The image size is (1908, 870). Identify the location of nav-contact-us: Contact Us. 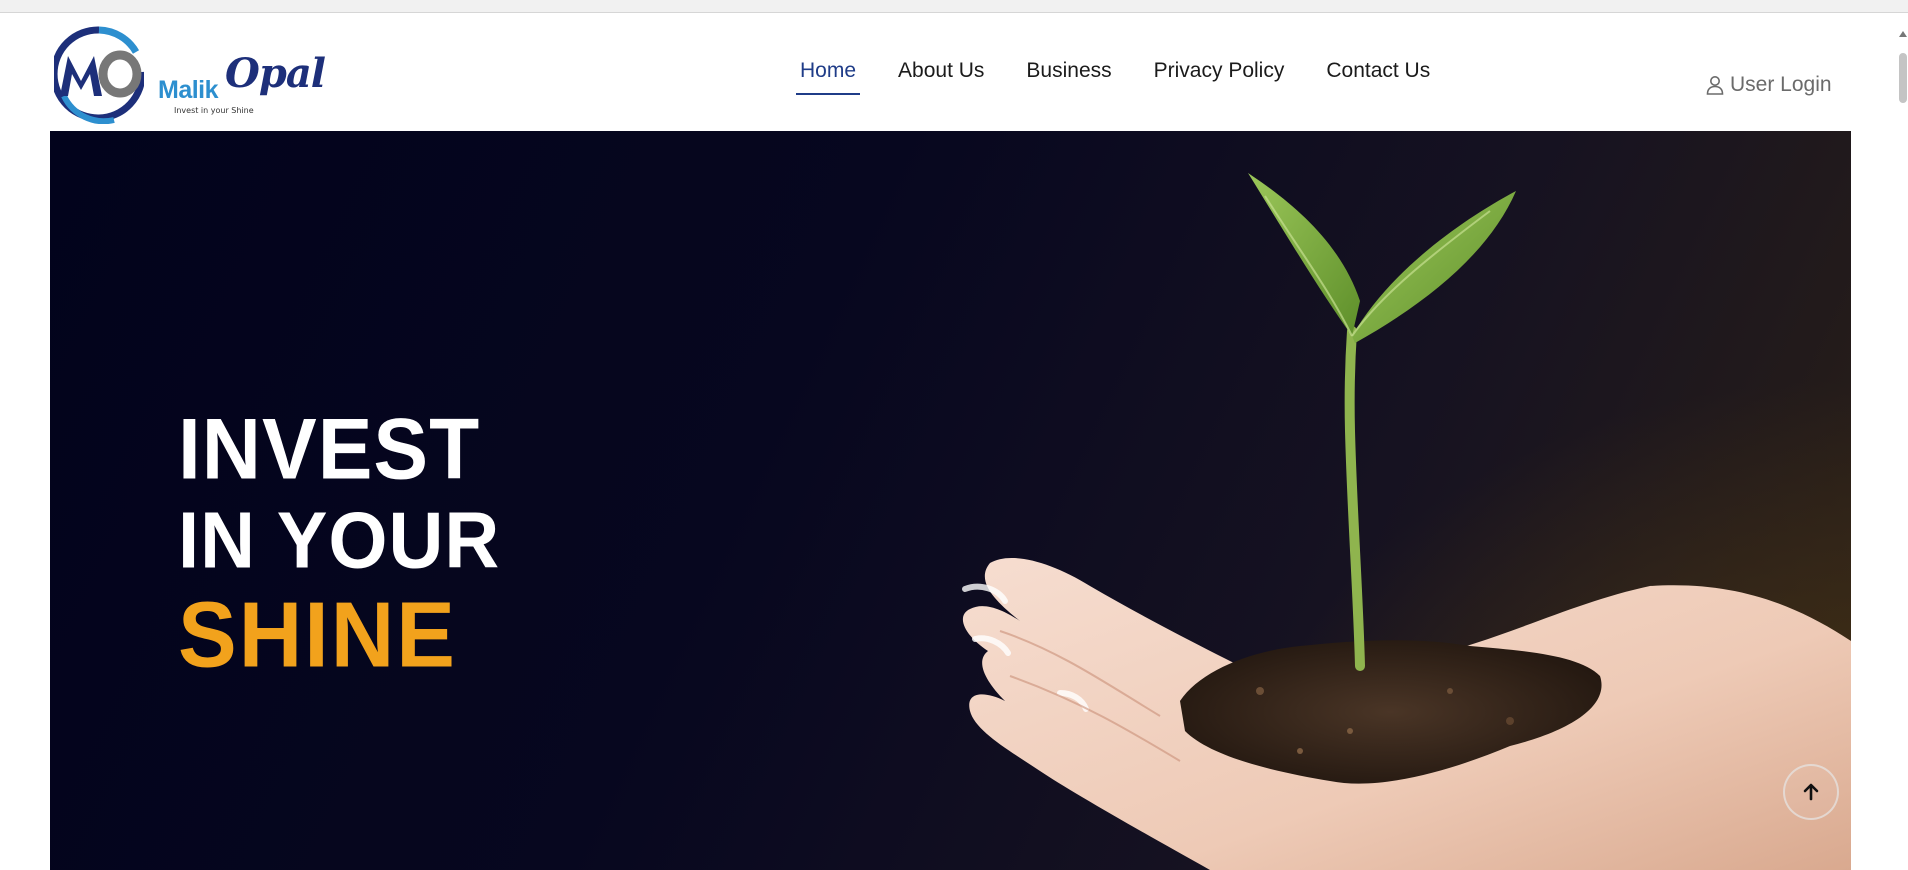
(1378, 77).